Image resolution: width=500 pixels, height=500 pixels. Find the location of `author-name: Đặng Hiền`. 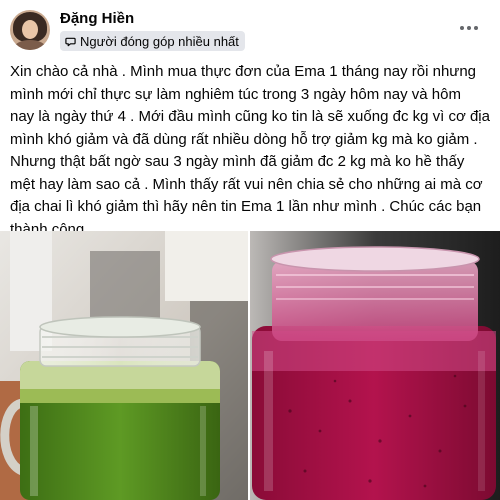

author-name: Đặng Hiền is located at coordinates (97, 18).